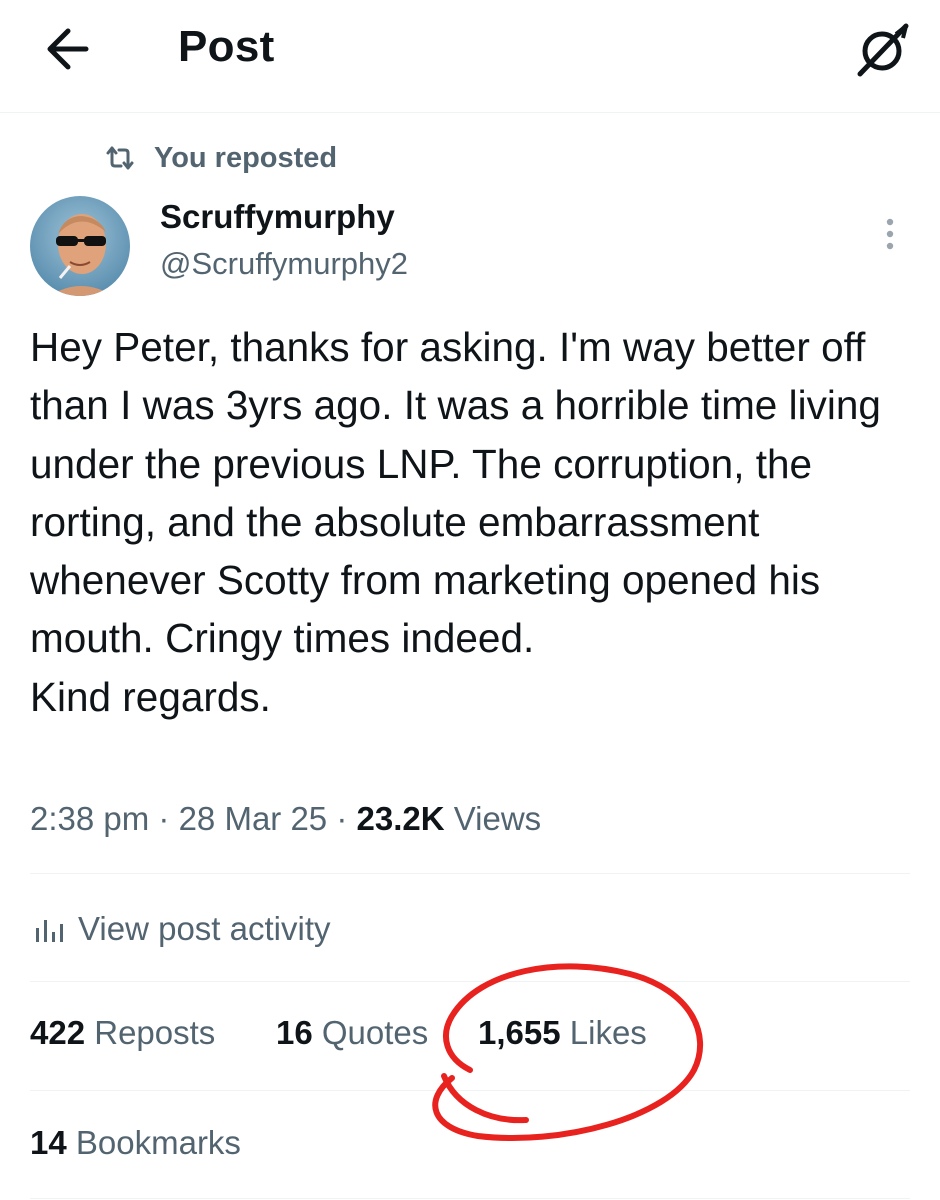  I want to click on likes-count: 1,655, so click(519, 1032).